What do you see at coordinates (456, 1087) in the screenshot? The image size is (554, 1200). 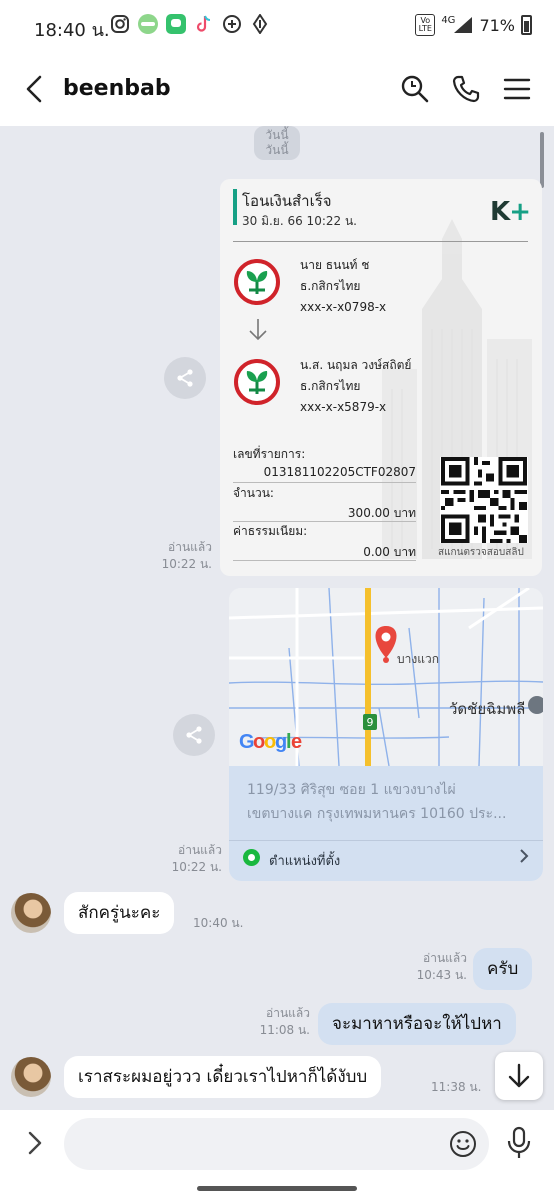 I see `message-time: 11:38 น.` at bounding box center [456, 1087].